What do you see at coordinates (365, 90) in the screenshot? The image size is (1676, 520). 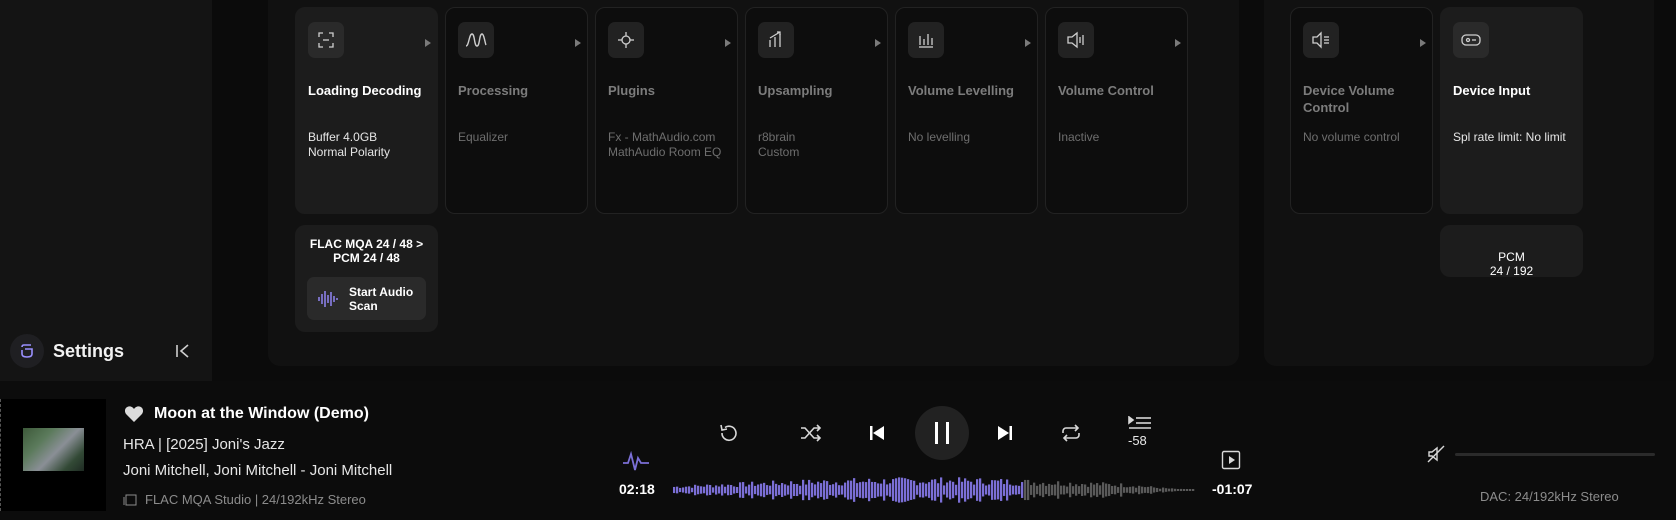 I see `card-title: Loading Decoding` at bounding box center [365, 90].